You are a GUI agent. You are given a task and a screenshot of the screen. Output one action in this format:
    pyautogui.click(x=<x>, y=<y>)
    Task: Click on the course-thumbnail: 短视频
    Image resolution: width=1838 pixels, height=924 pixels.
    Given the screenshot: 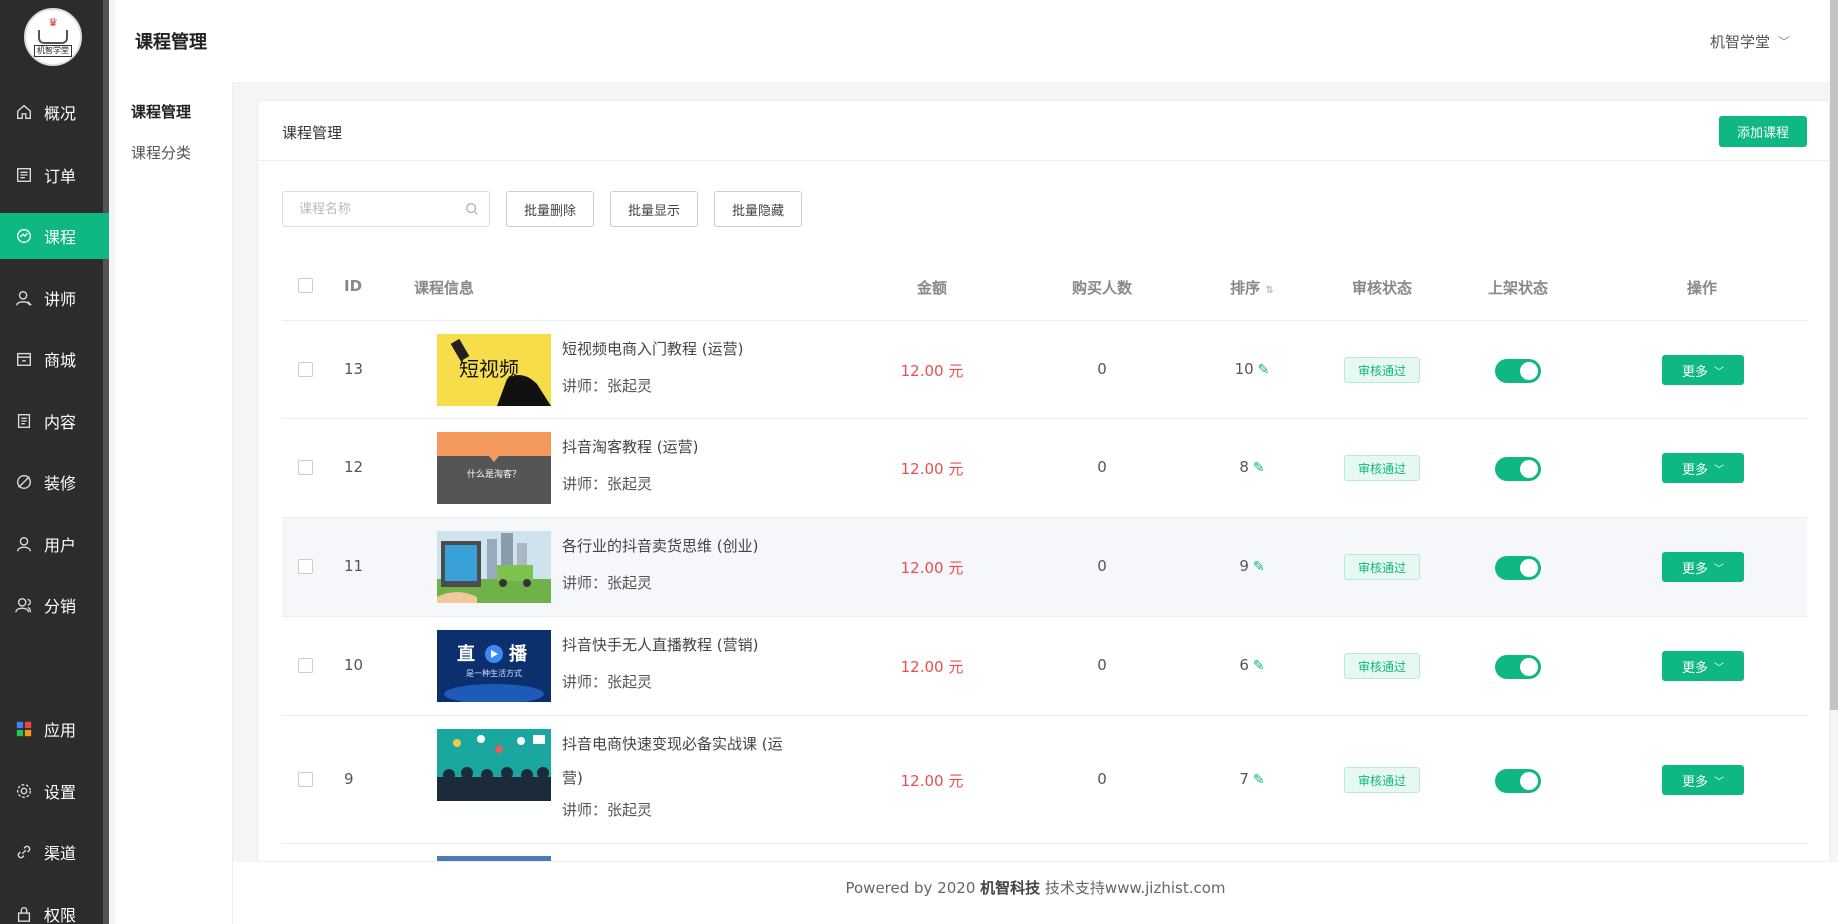 What is the action you would take?
    pyautogui.click(x=494, y=370)
    